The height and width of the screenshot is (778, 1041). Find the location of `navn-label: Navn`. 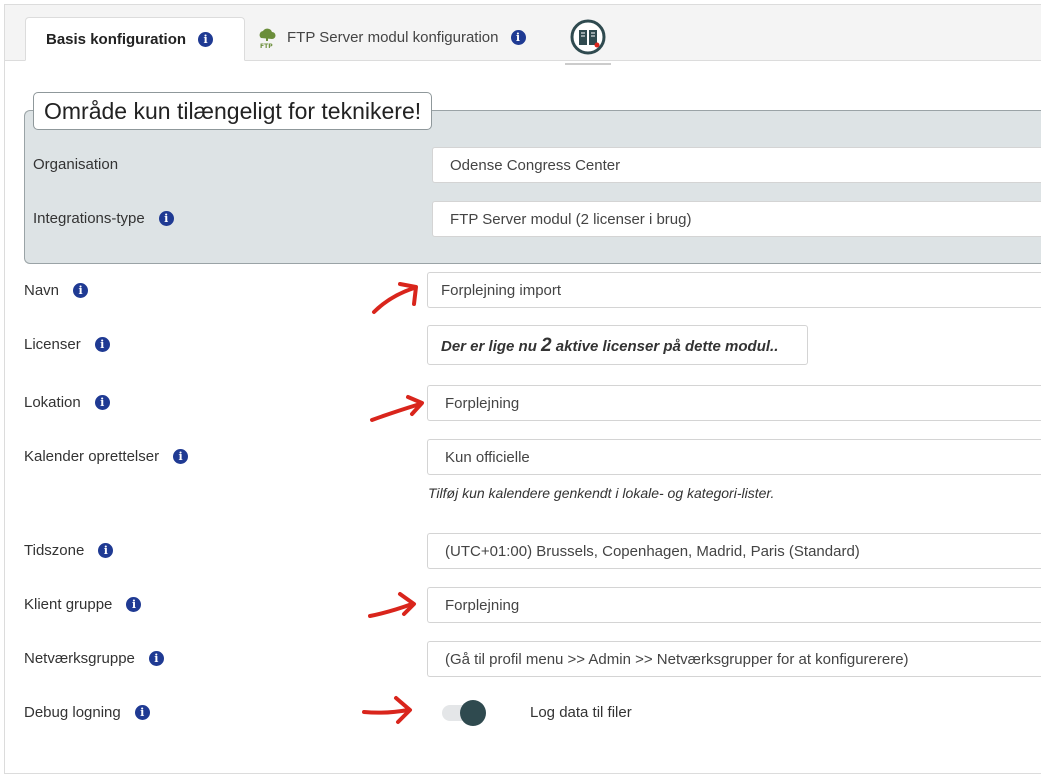

navn-label: Navn is located at coordinates (42, 290).